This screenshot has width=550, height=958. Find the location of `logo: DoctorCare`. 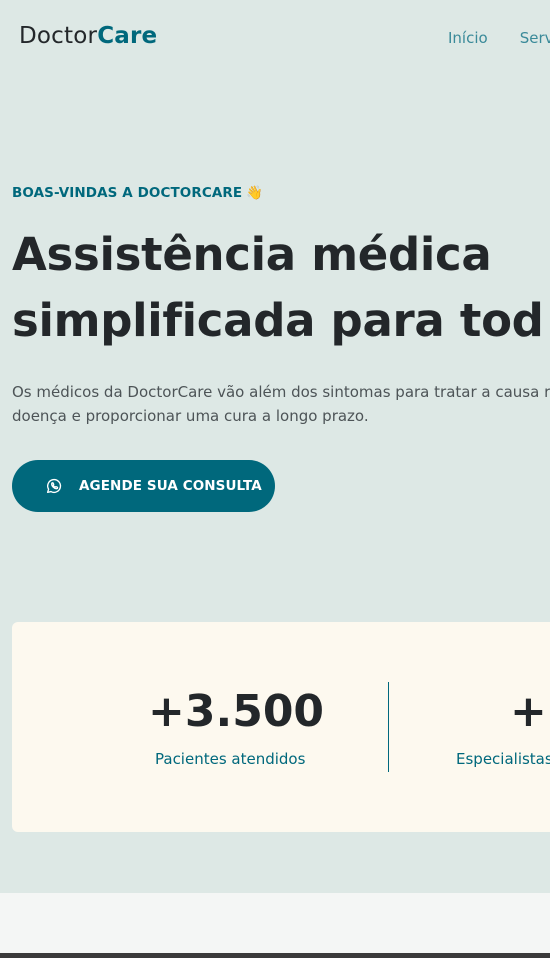

logo: DoctorCare is located at coordinates (88, 36).